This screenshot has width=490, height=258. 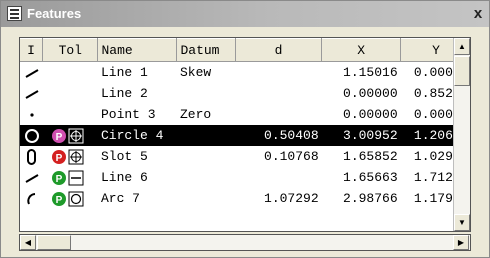 What do you see at coordinates (278, 135) in the screenshot?
I see `d-value-cell: 0.50408` at bounding box center [278, 135].